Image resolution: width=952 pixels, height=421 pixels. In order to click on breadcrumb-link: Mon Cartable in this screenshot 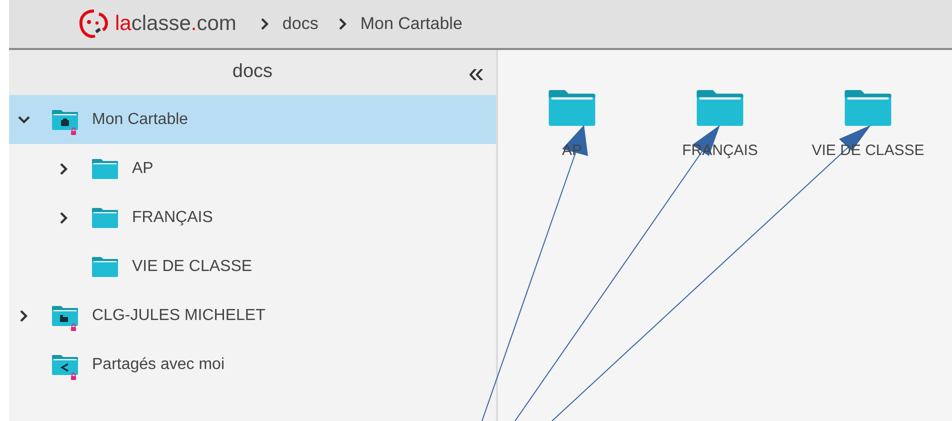, I will do `click(411, 24)`.